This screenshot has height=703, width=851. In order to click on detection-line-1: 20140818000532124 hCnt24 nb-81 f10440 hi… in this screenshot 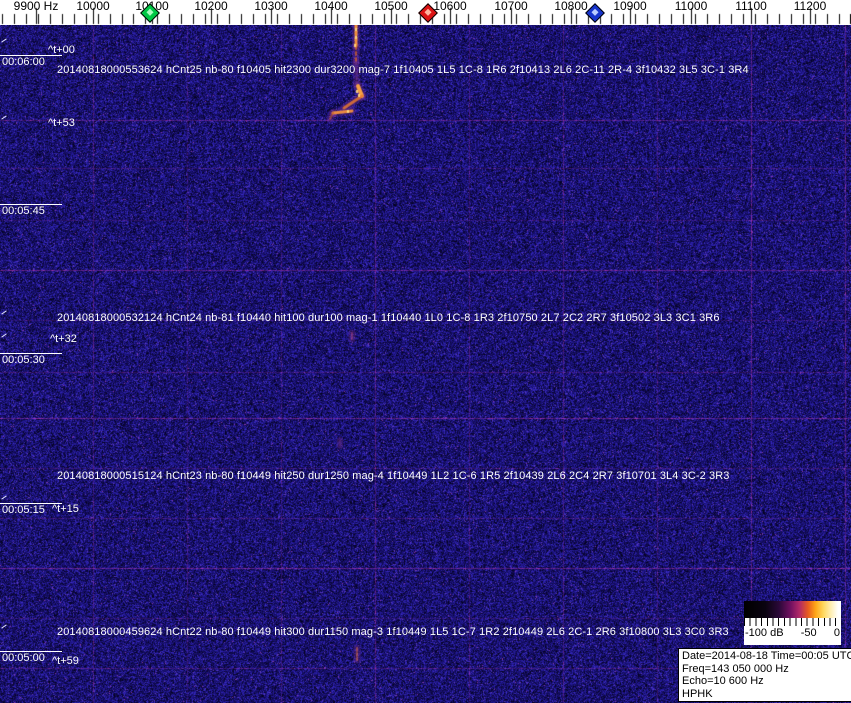, I will do `click(388, 318)`.